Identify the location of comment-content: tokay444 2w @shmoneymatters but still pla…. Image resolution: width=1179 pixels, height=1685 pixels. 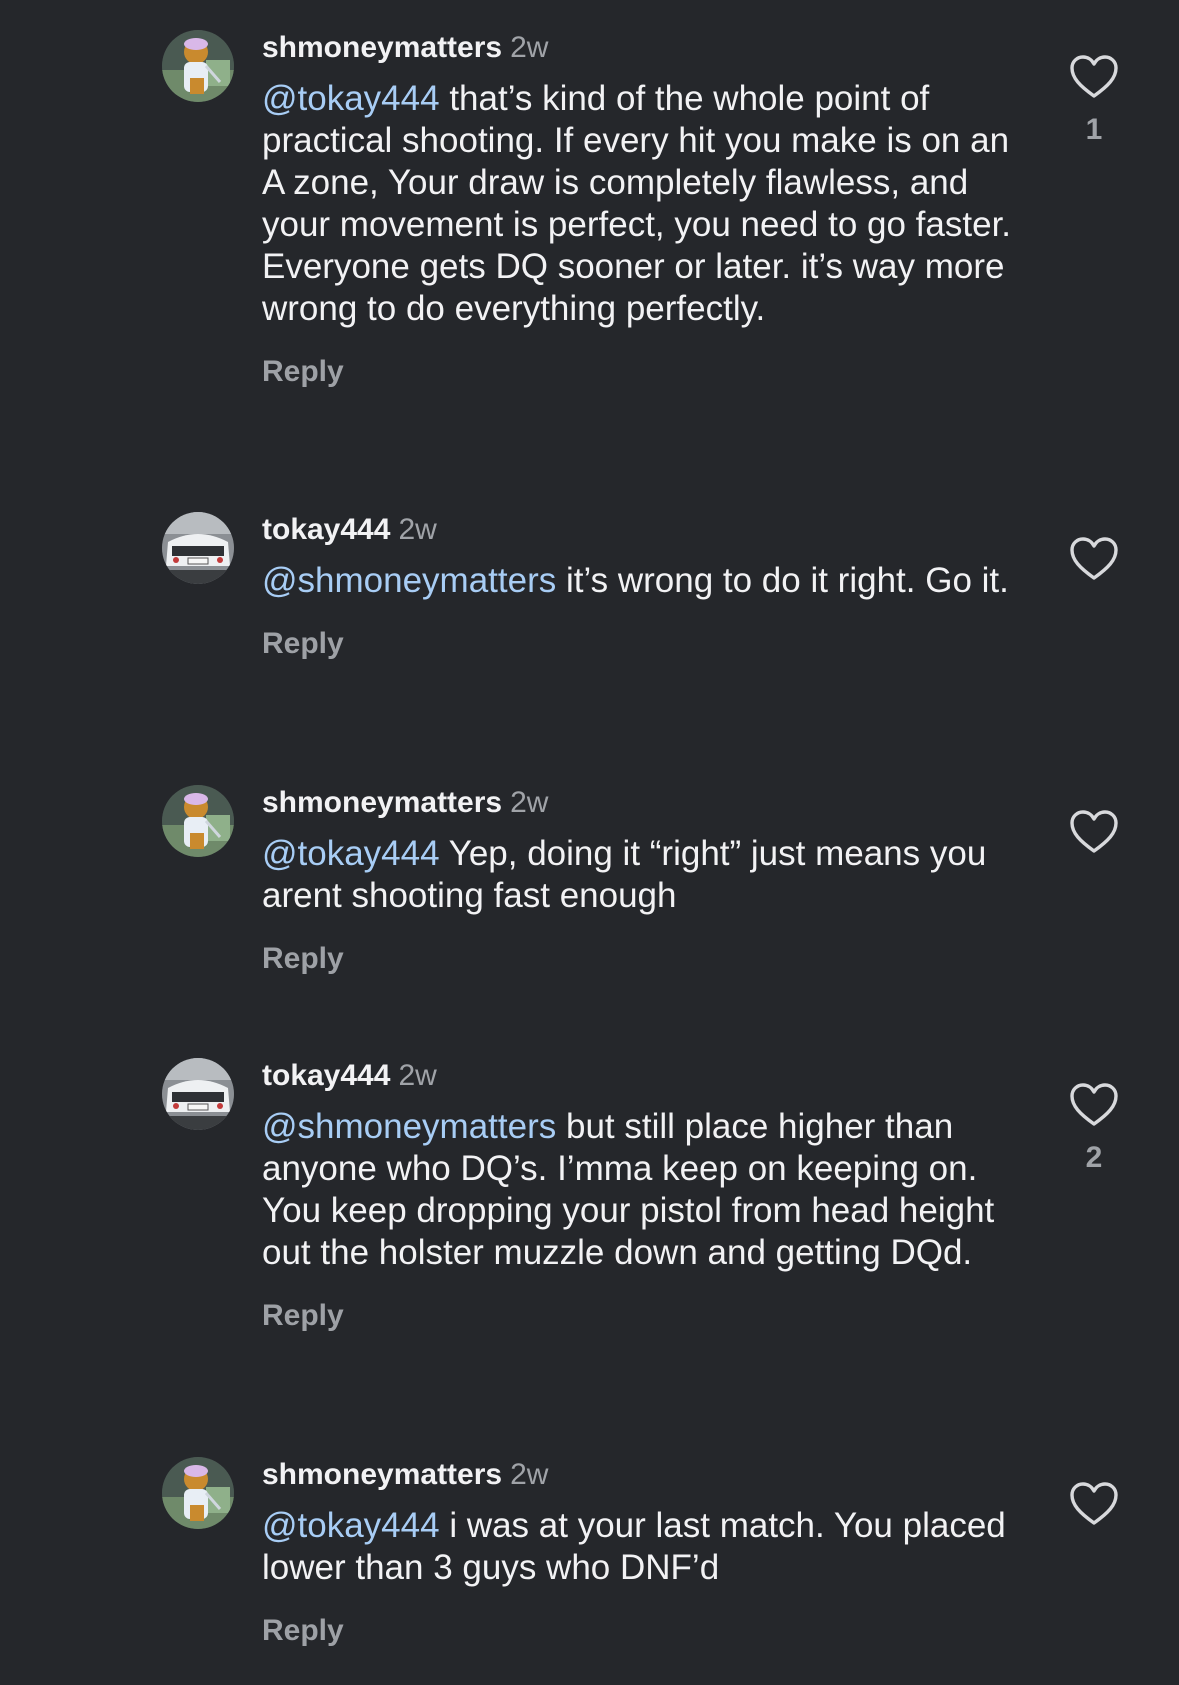
(642, 1196).